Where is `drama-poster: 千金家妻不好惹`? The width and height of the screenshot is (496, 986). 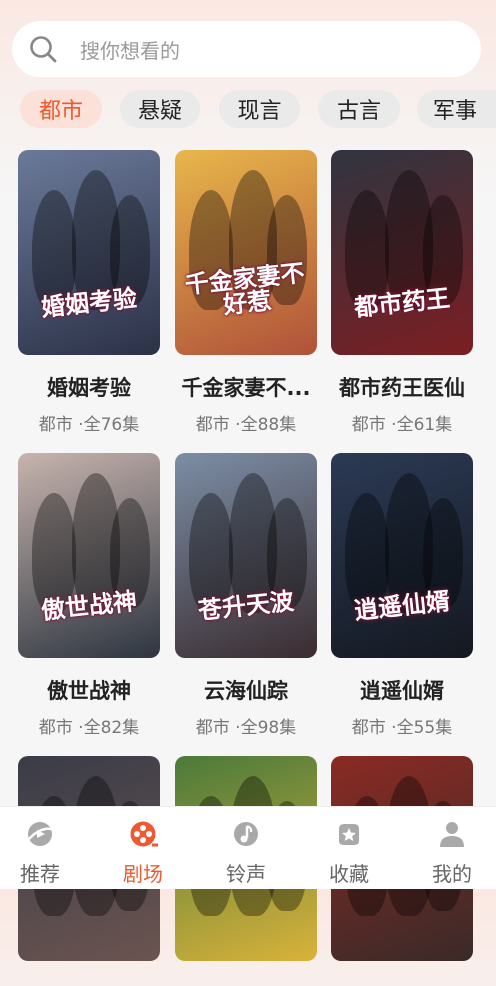
drama-poster: 千金家妻不好惹 is located at coordinates (246, 252).